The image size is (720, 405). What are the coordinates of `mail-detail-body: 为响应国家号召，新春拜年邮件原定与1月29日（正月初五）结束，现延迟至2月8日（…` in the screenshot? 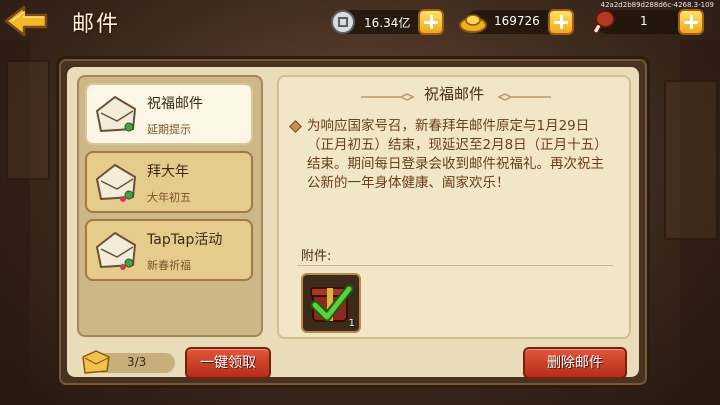 It's located at (457, 154).